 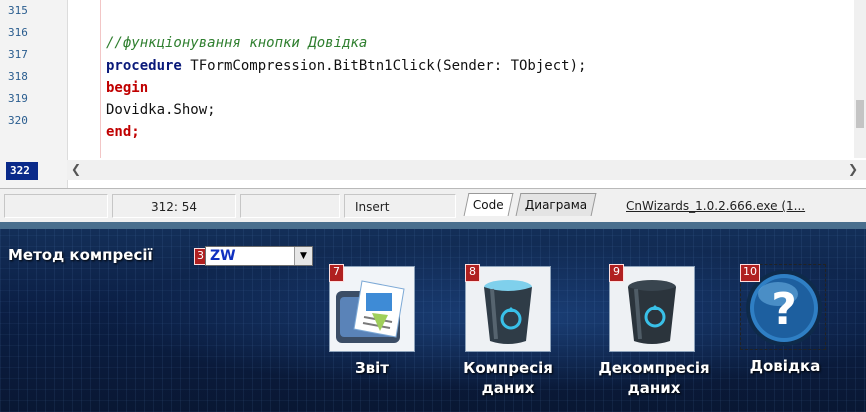 What do you see at coordinates (100, 79) in the screenshot?
I see `right-margin-guide` at bounding box center [100, 79].